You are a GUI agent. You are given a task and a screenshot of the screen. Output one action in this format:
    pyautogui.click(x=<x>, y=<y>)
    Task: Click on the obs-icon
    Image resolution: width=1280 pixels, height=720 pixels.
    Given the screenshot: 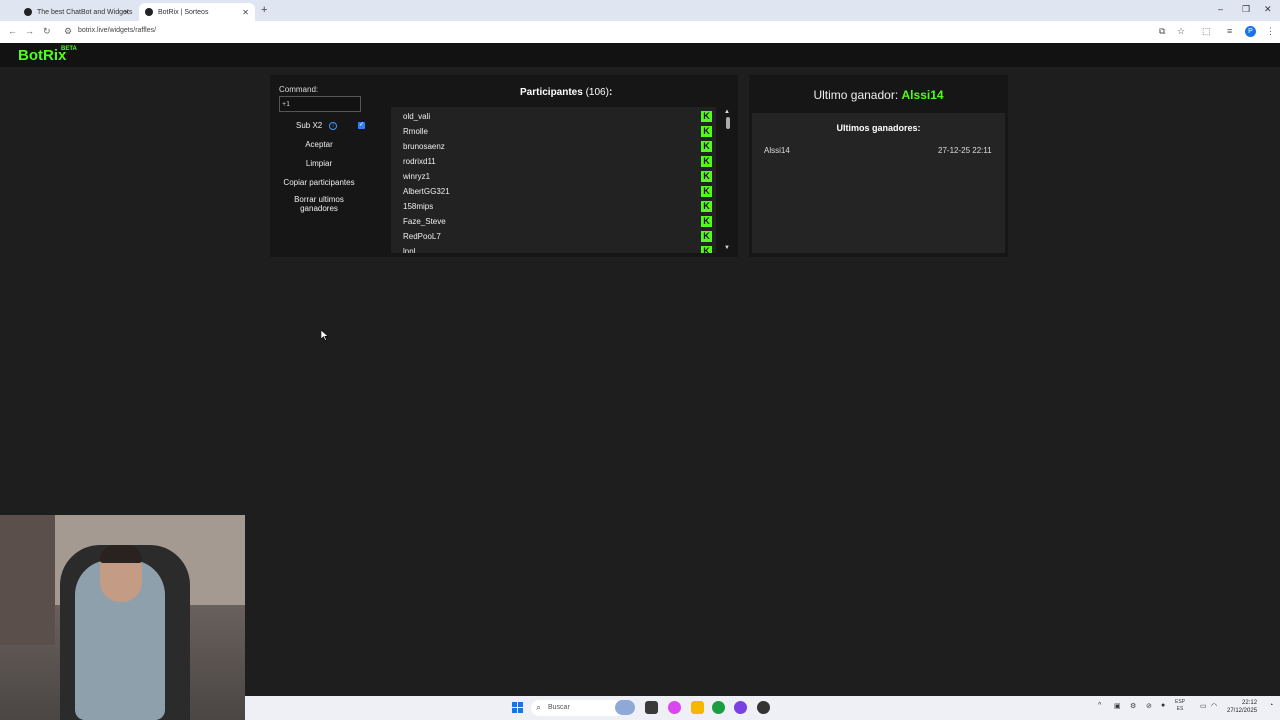 What is the action you would take?
    pyautogui.click(x=763, y=707)
    